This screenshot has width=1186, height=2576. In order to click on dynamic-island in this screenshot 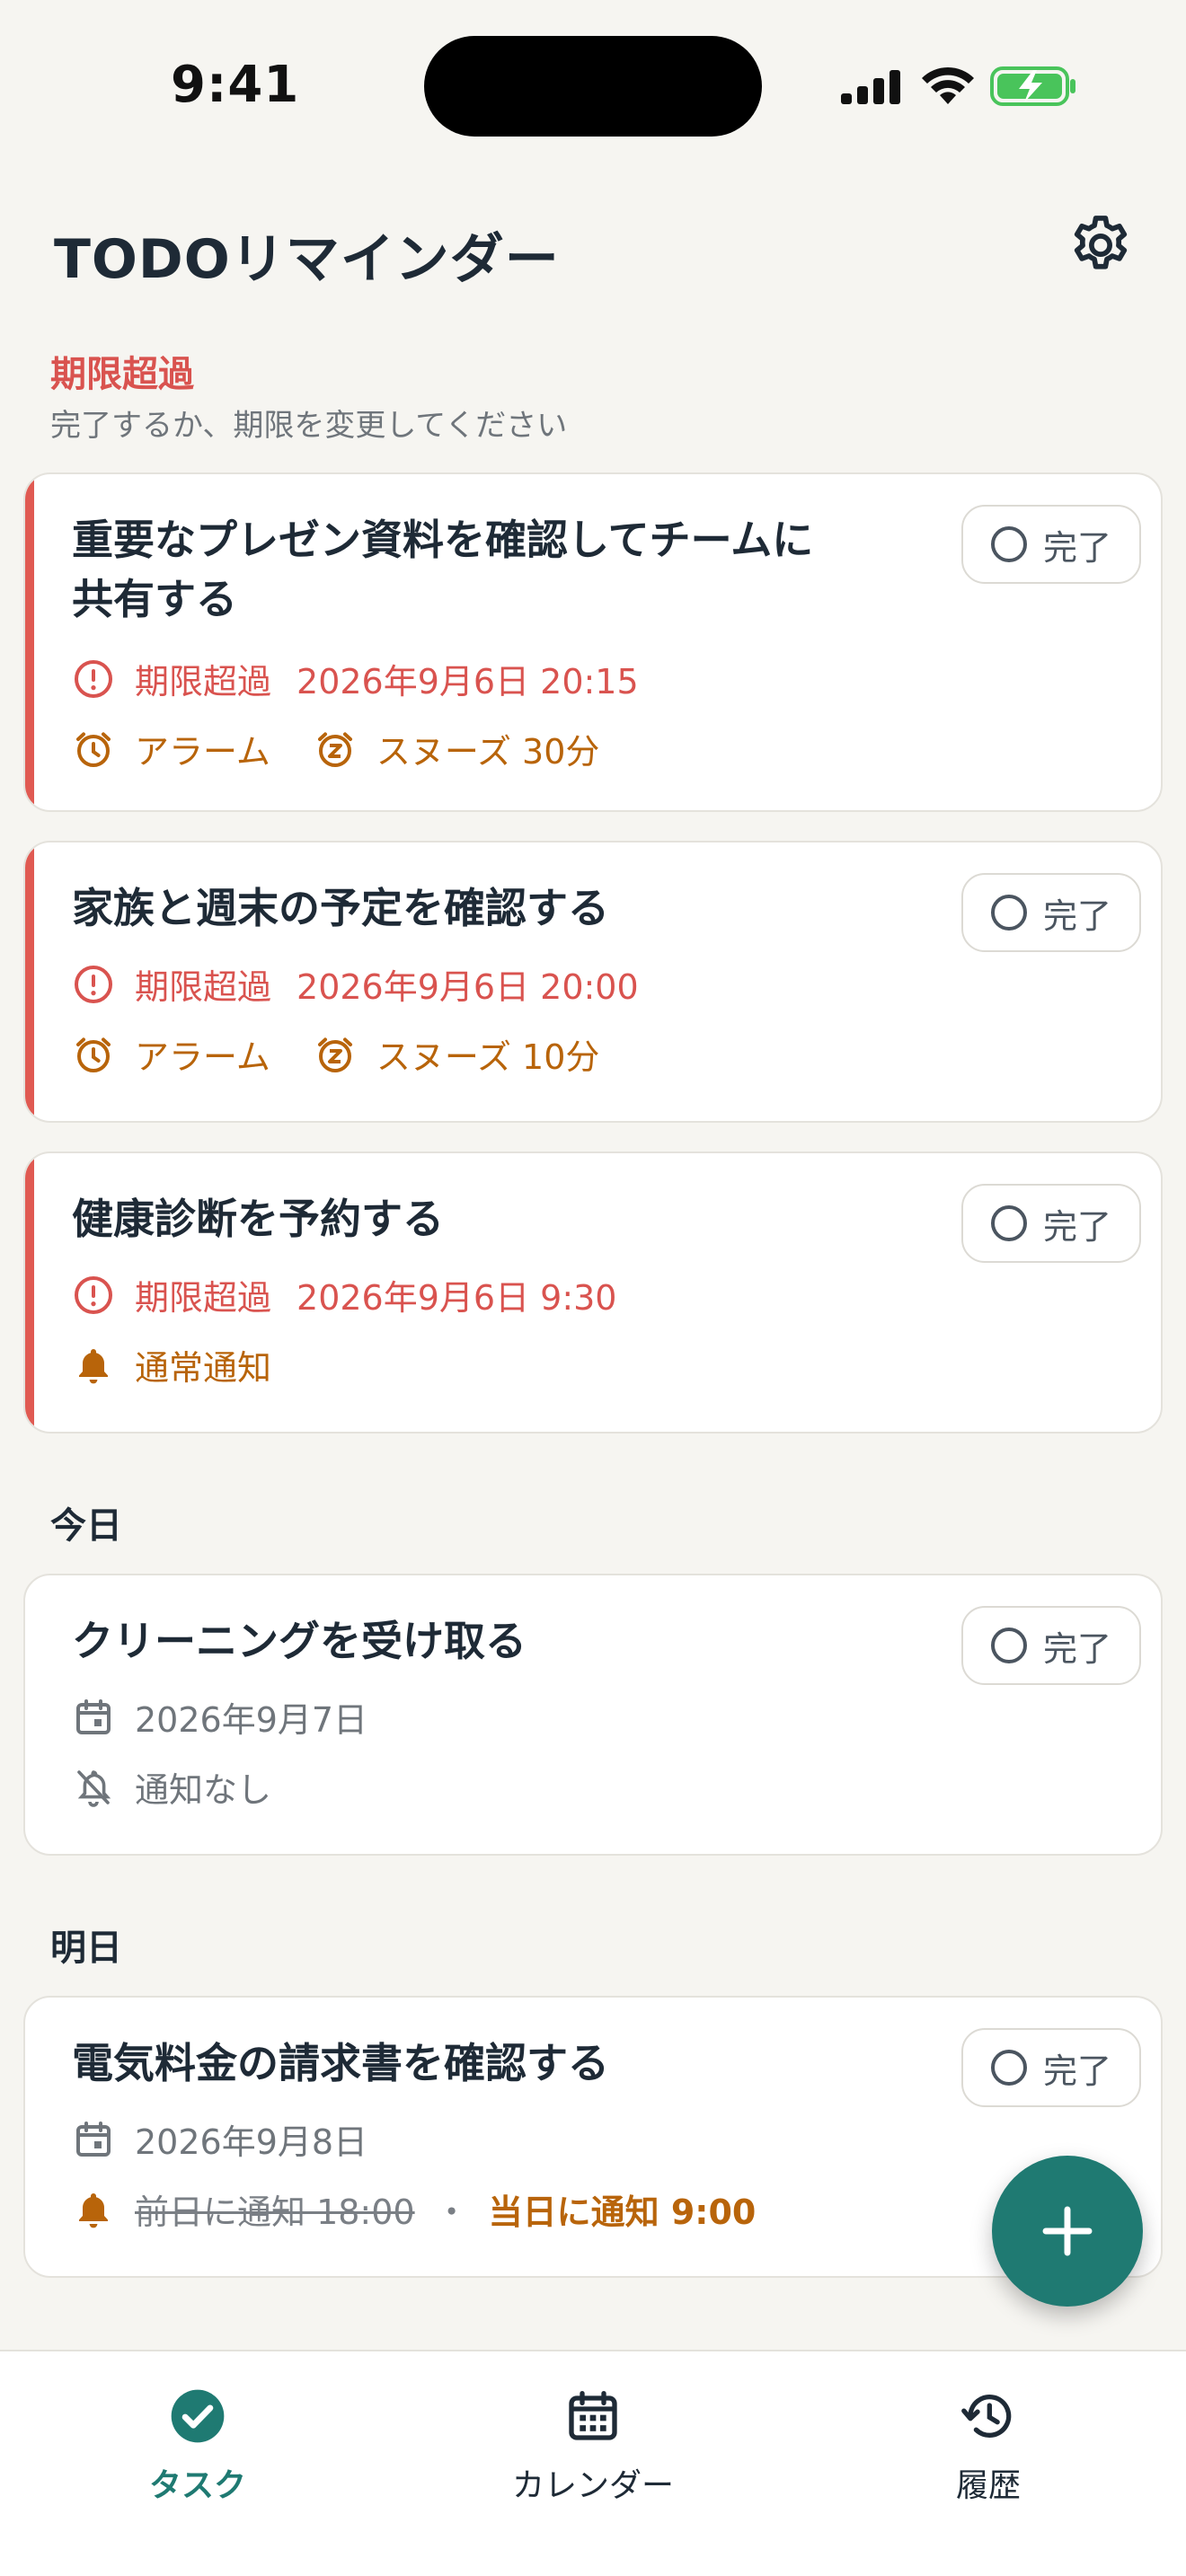, I will do `click(593, 86)`.